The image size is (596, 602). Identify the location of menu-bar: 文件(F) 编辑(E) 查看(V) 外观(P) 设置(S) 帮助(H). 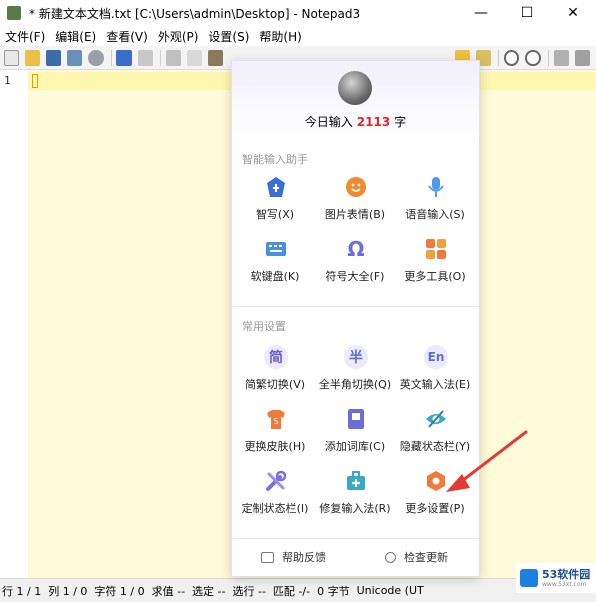
(298, 36).